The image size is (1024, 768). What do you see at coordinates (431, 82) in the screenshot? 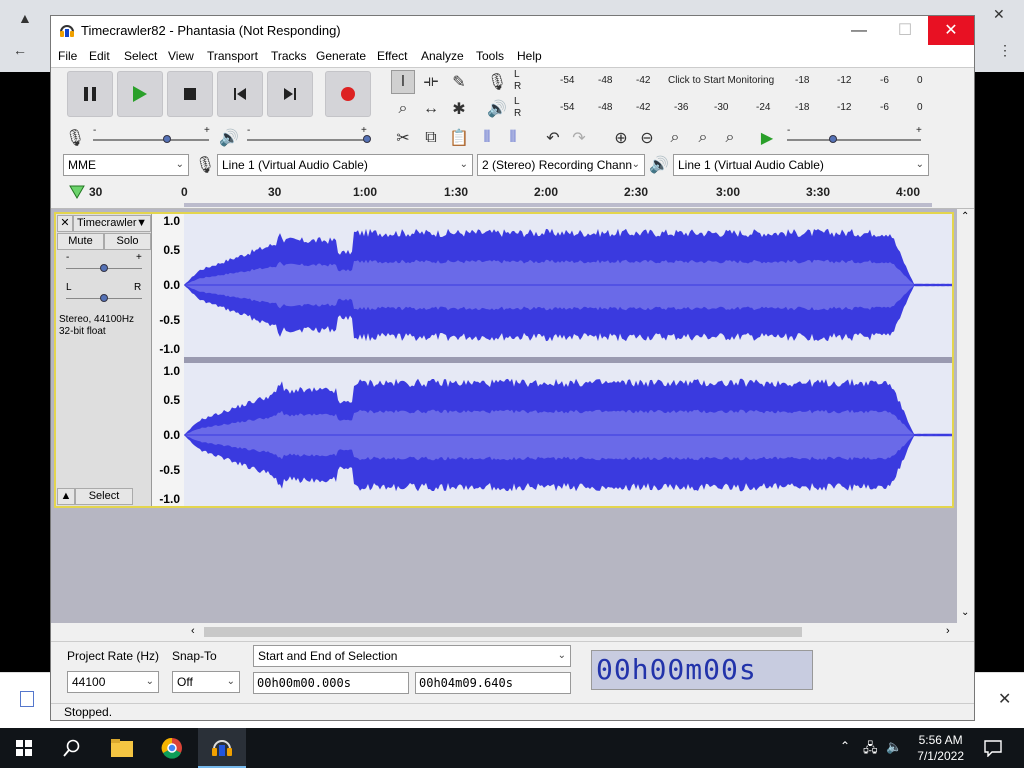
I see `envelope-tool-icon: ⟛` at bounding box center [431, 82].